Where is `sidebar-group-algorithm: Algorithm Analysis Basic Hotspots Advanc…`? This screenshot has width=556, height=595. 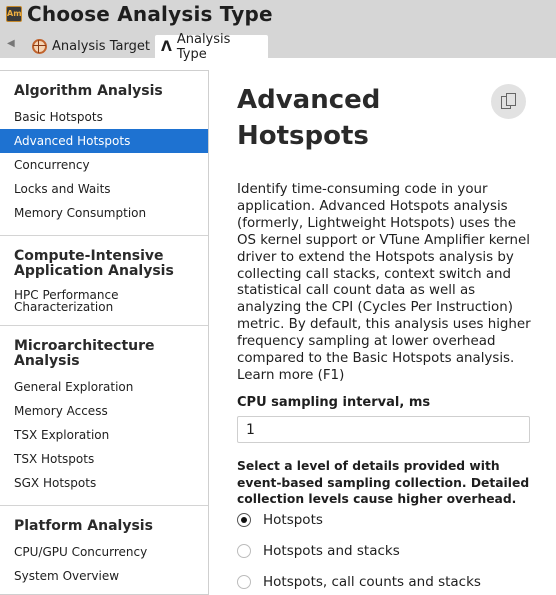 sidebar-group-algorithm: Algorithm Analysis Basic Hotspots Advanc… is located at coordinates (104, 153).